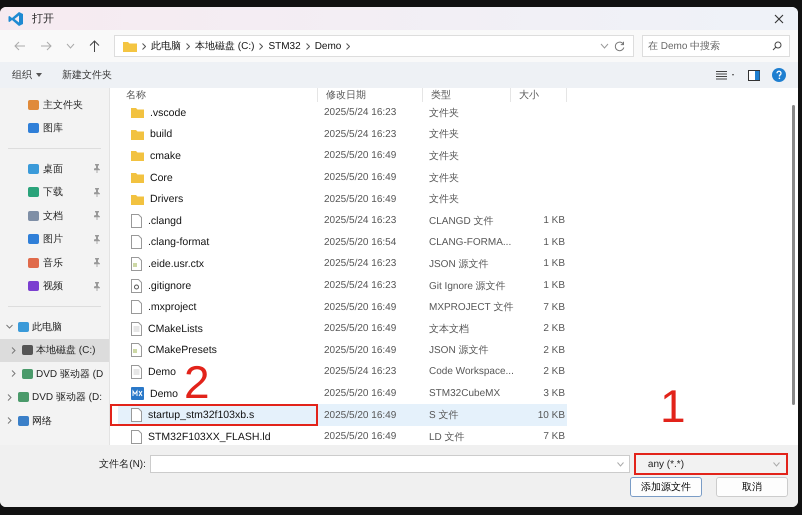 This screenshot has width=802, height=515. Describe the element at coordinates (467, 95) in the screenshot. I see `column-header: 类型` at that location.